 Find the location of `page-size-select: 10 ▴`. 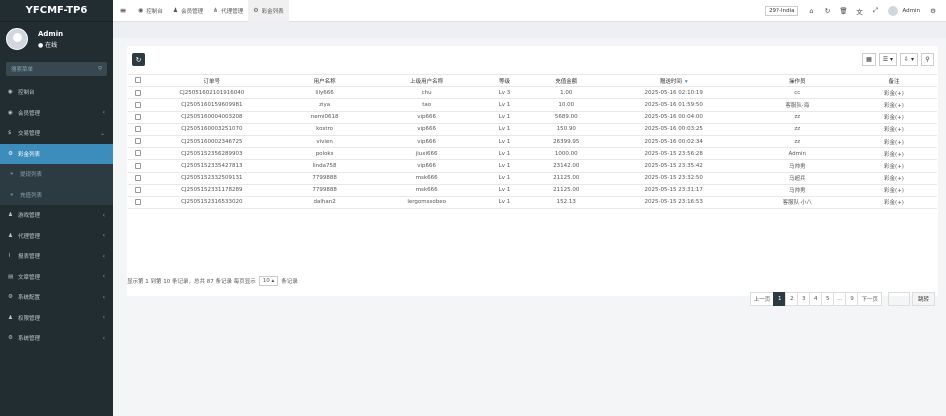

page-size-select: 10 ▴ is located at coordinates (268, 281).